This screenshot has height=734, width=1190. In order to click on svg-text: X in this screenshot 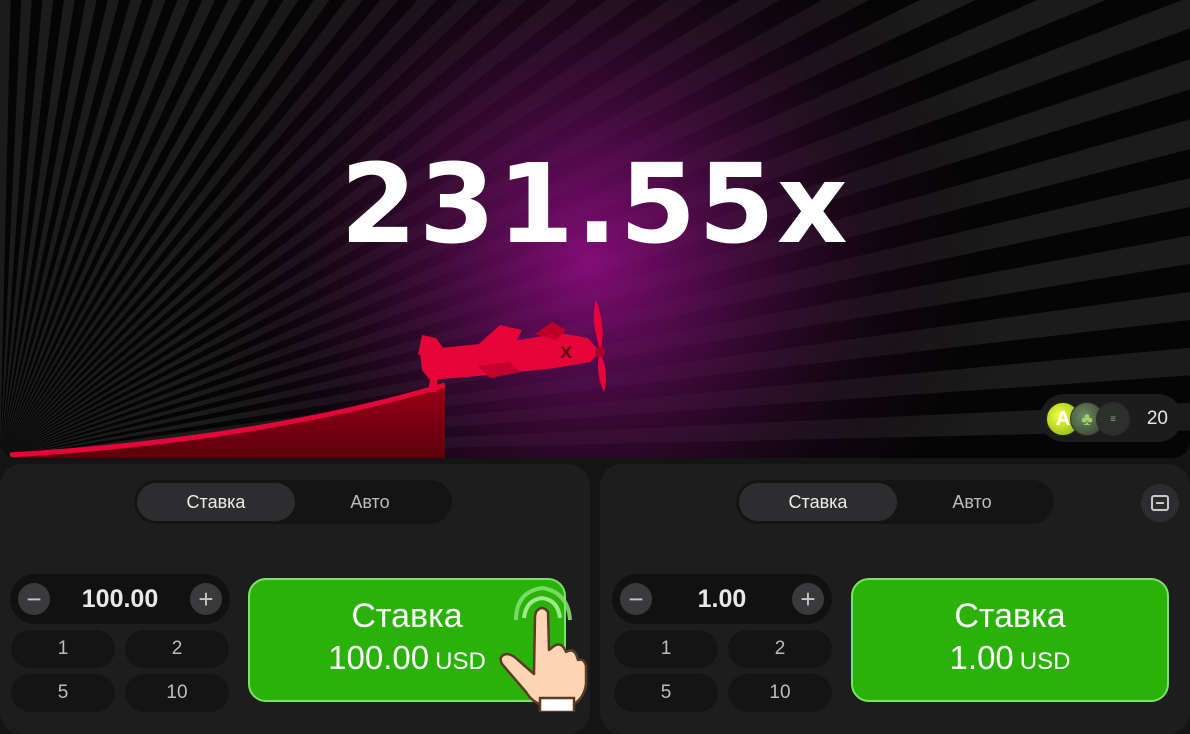, I will do `click(566, 352)`.